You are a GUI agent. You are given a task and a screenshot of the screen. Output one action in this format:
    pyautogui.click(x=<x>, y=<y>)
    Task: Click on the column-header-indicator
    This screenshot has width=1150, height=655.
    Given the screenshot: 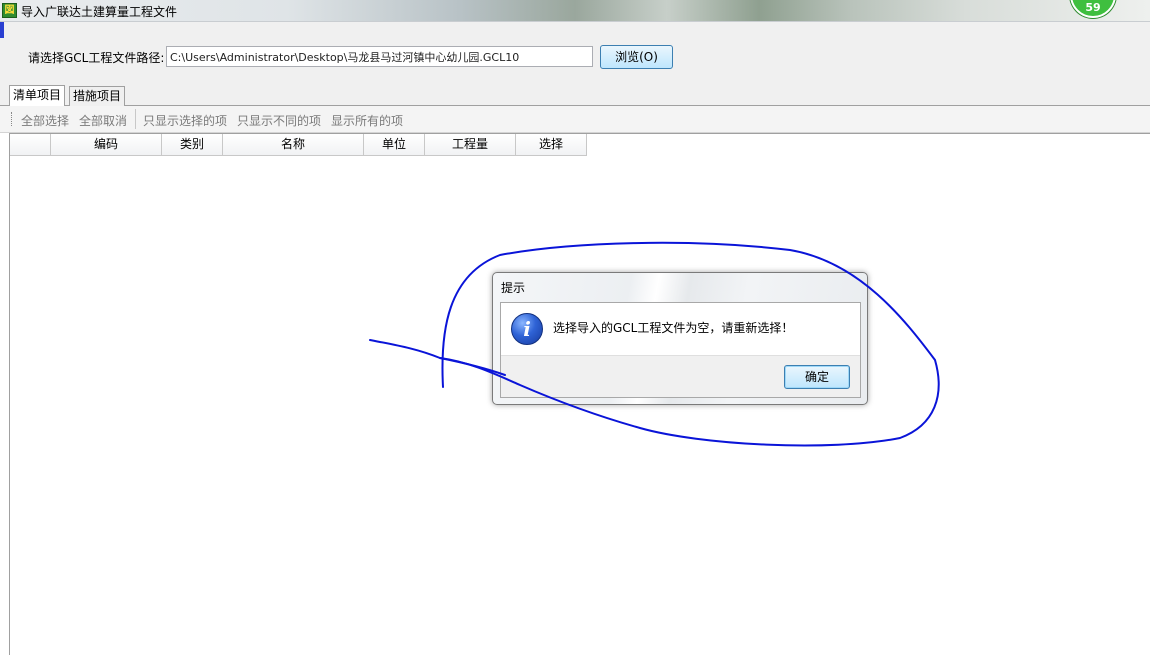 What is the action you would take?
    pyautogui.click(x=30, y=145)
    